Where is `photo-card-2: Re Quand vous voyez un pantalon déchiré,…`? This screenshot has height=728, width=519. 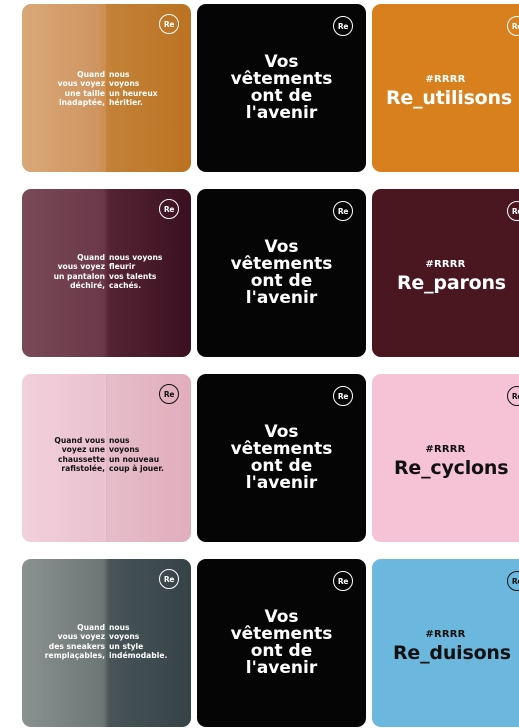 photo-card-2: Re Quand vous voyez un pantalon déchiré,… is located at coordinates (106, 273).